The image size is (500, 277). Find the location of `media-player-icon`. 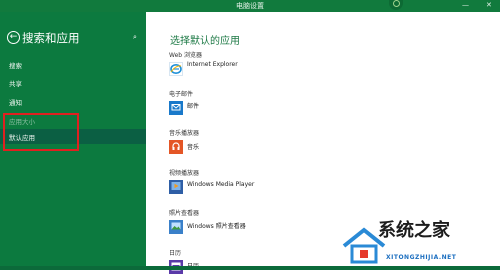

media-player-icon is located at coordinates (176, 187).